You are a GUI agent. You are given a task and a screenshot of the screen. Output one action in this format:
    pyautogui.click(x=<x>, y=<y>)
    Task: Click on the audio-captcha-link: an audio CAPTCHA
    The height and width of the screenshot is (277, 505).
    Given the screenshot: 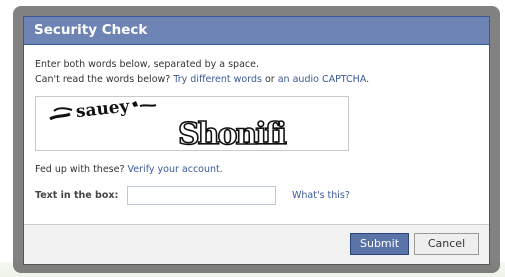 What is the action you would take?
    pyautogui.click(x=322, y=79)
    